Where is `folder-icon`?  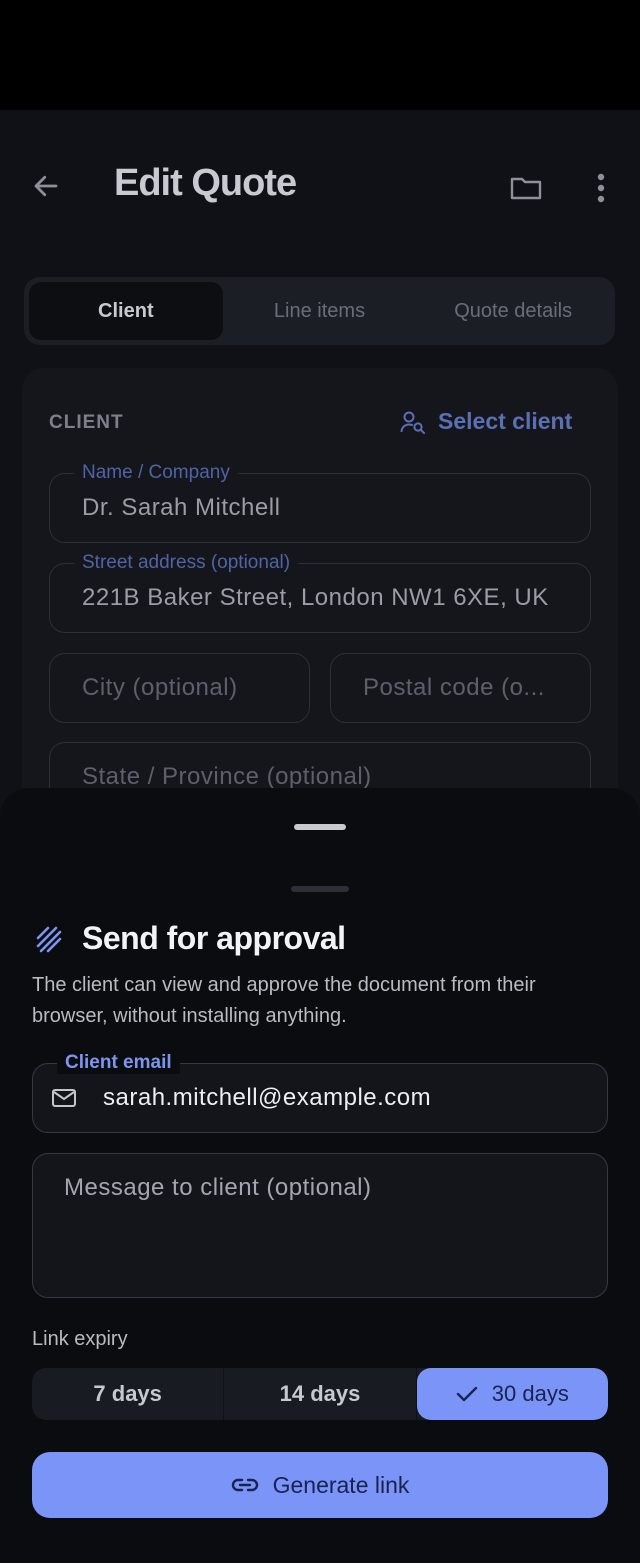 folder-icon is located at coordinates (526, 188).